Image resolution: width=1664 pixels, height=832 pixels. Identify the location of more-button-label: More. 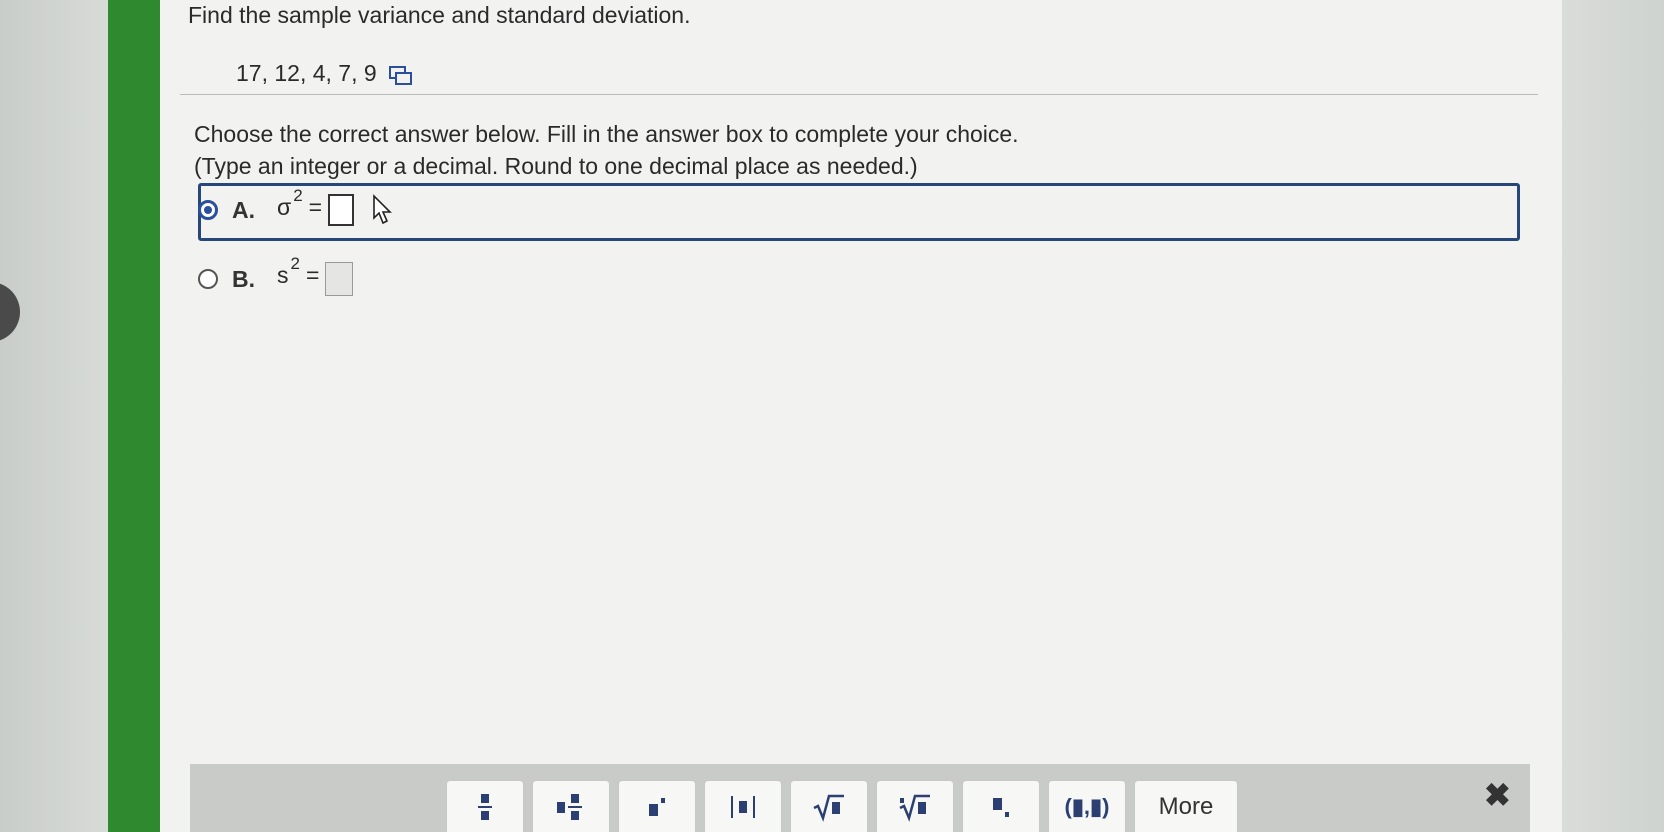
(1186, 806).